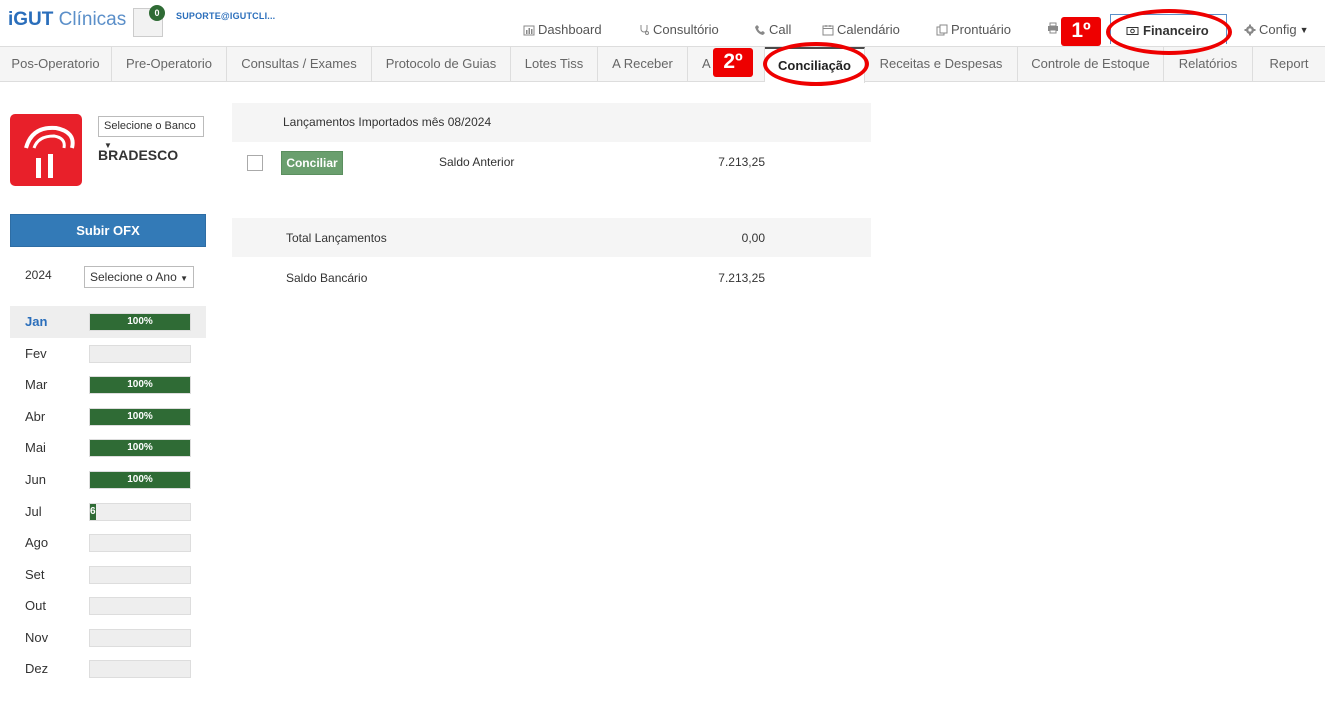 The height and width of the screenshot is (725, 1325). Describe the element at coordinates (299, 64) in the screenshot. I see `tab-consultas-exames: Consultas / Exames` at that location.